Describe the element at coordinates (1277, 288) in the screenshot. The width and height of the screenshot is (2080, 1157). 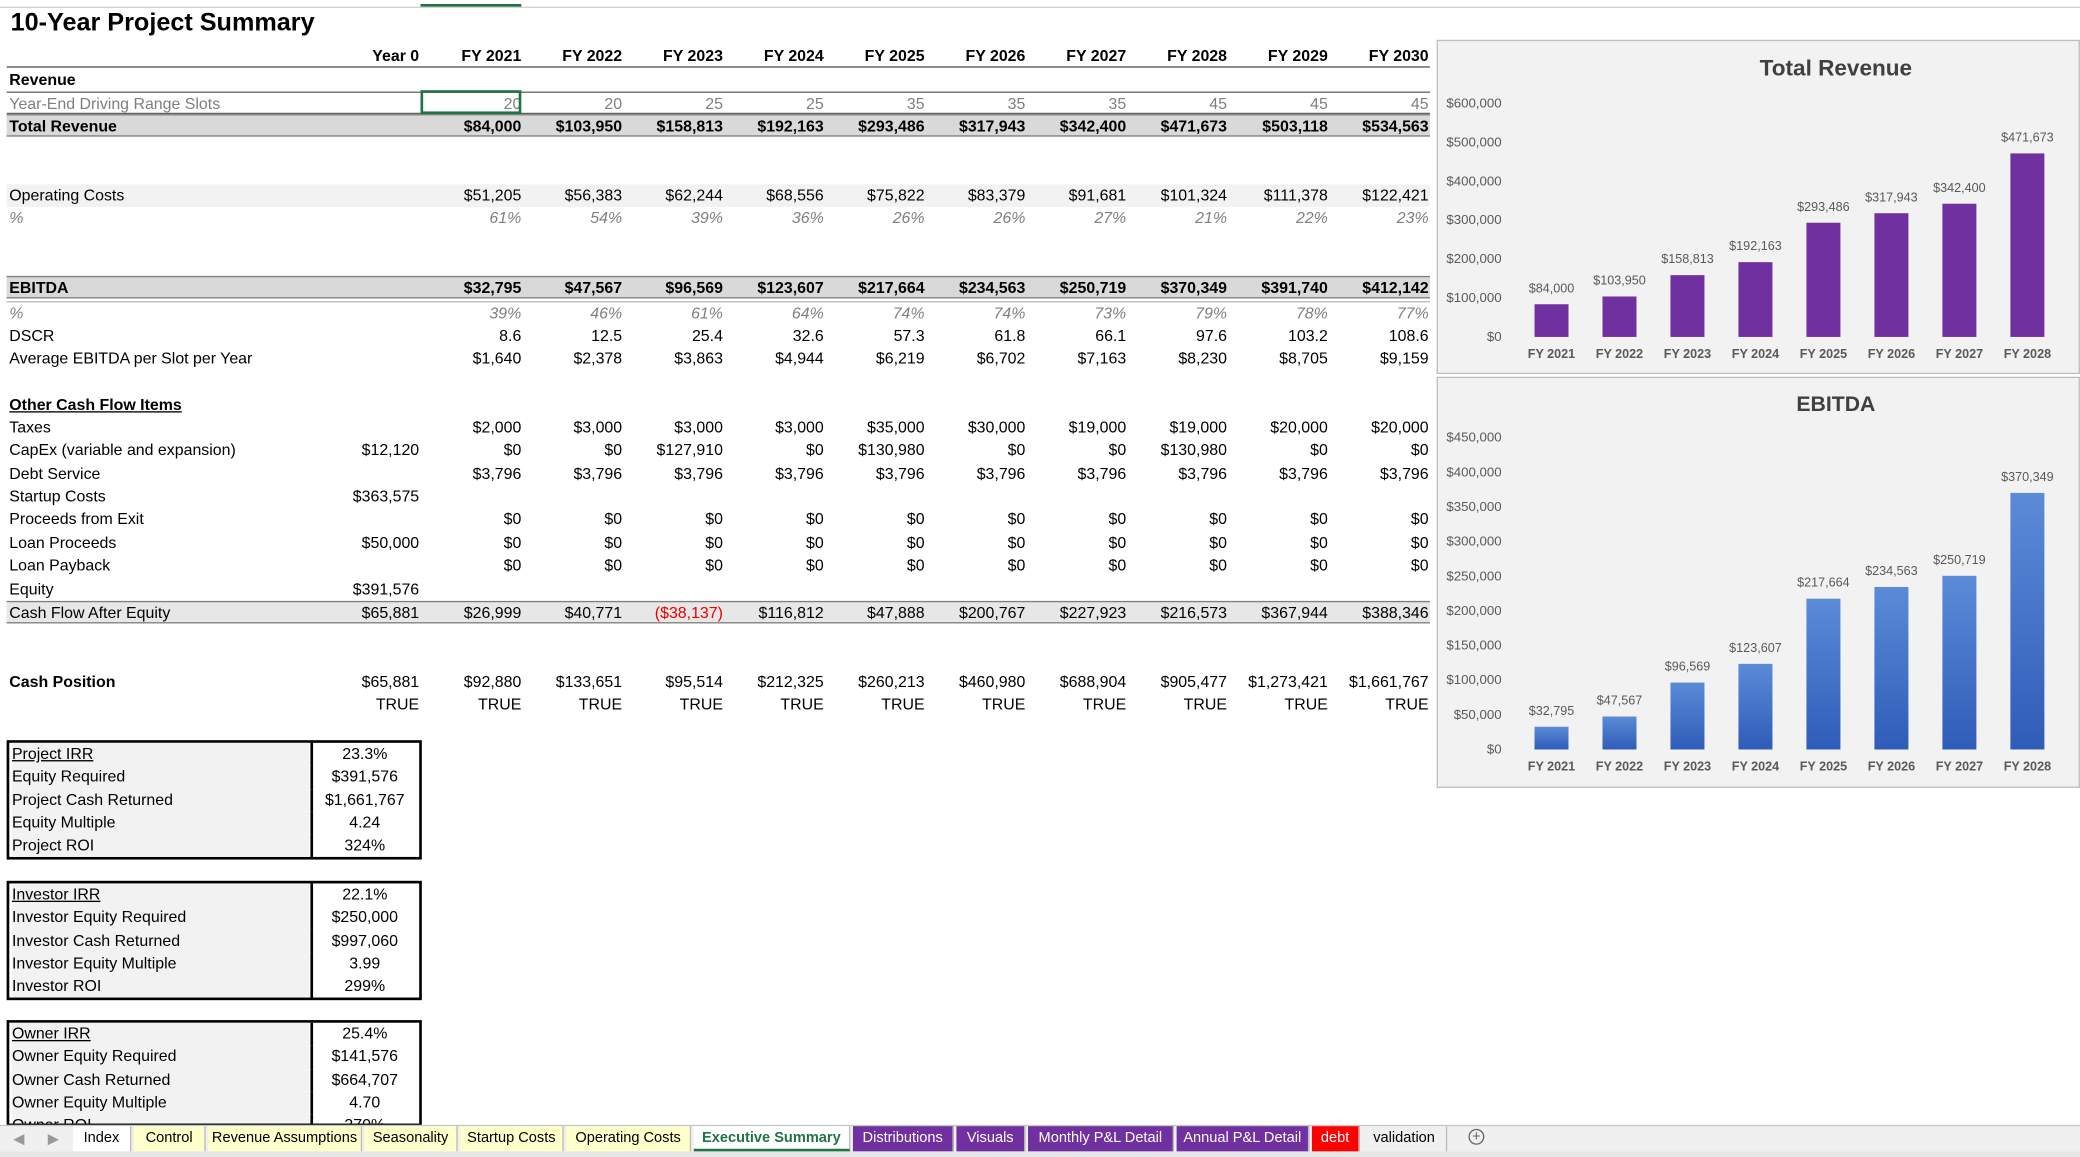
I see `cell: $391,740` at that location.